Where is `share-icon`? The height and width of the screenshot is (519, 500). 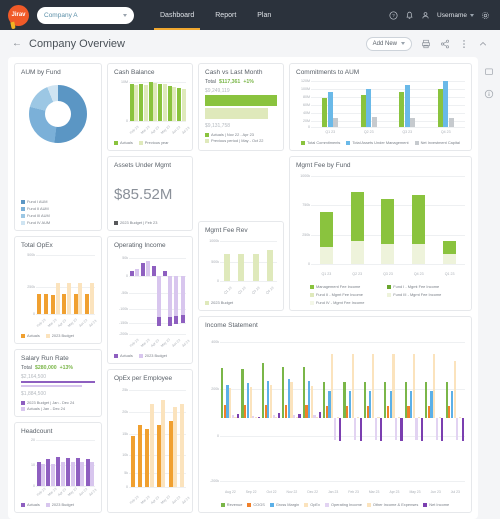 share-icon is located at coordinates (445, 44).